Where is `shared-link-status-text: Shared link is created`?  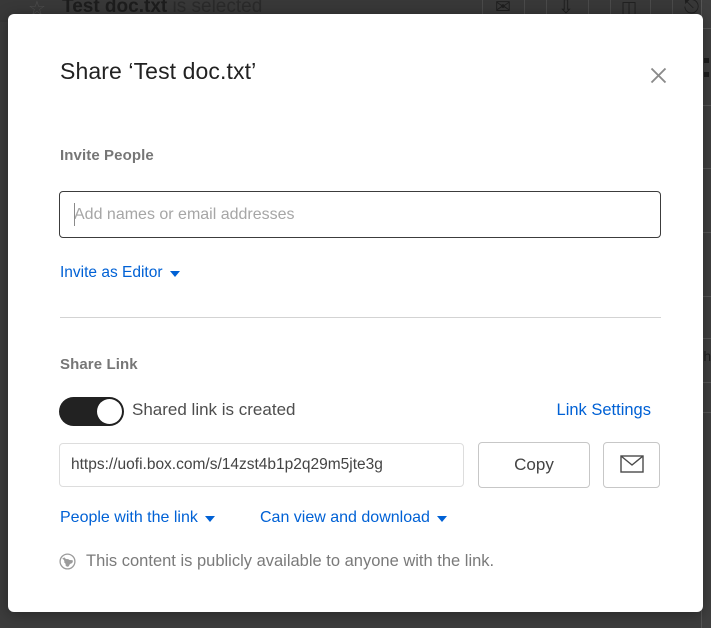
shared-link-status-text: Shared link is created is located at coordinates (214, 409).